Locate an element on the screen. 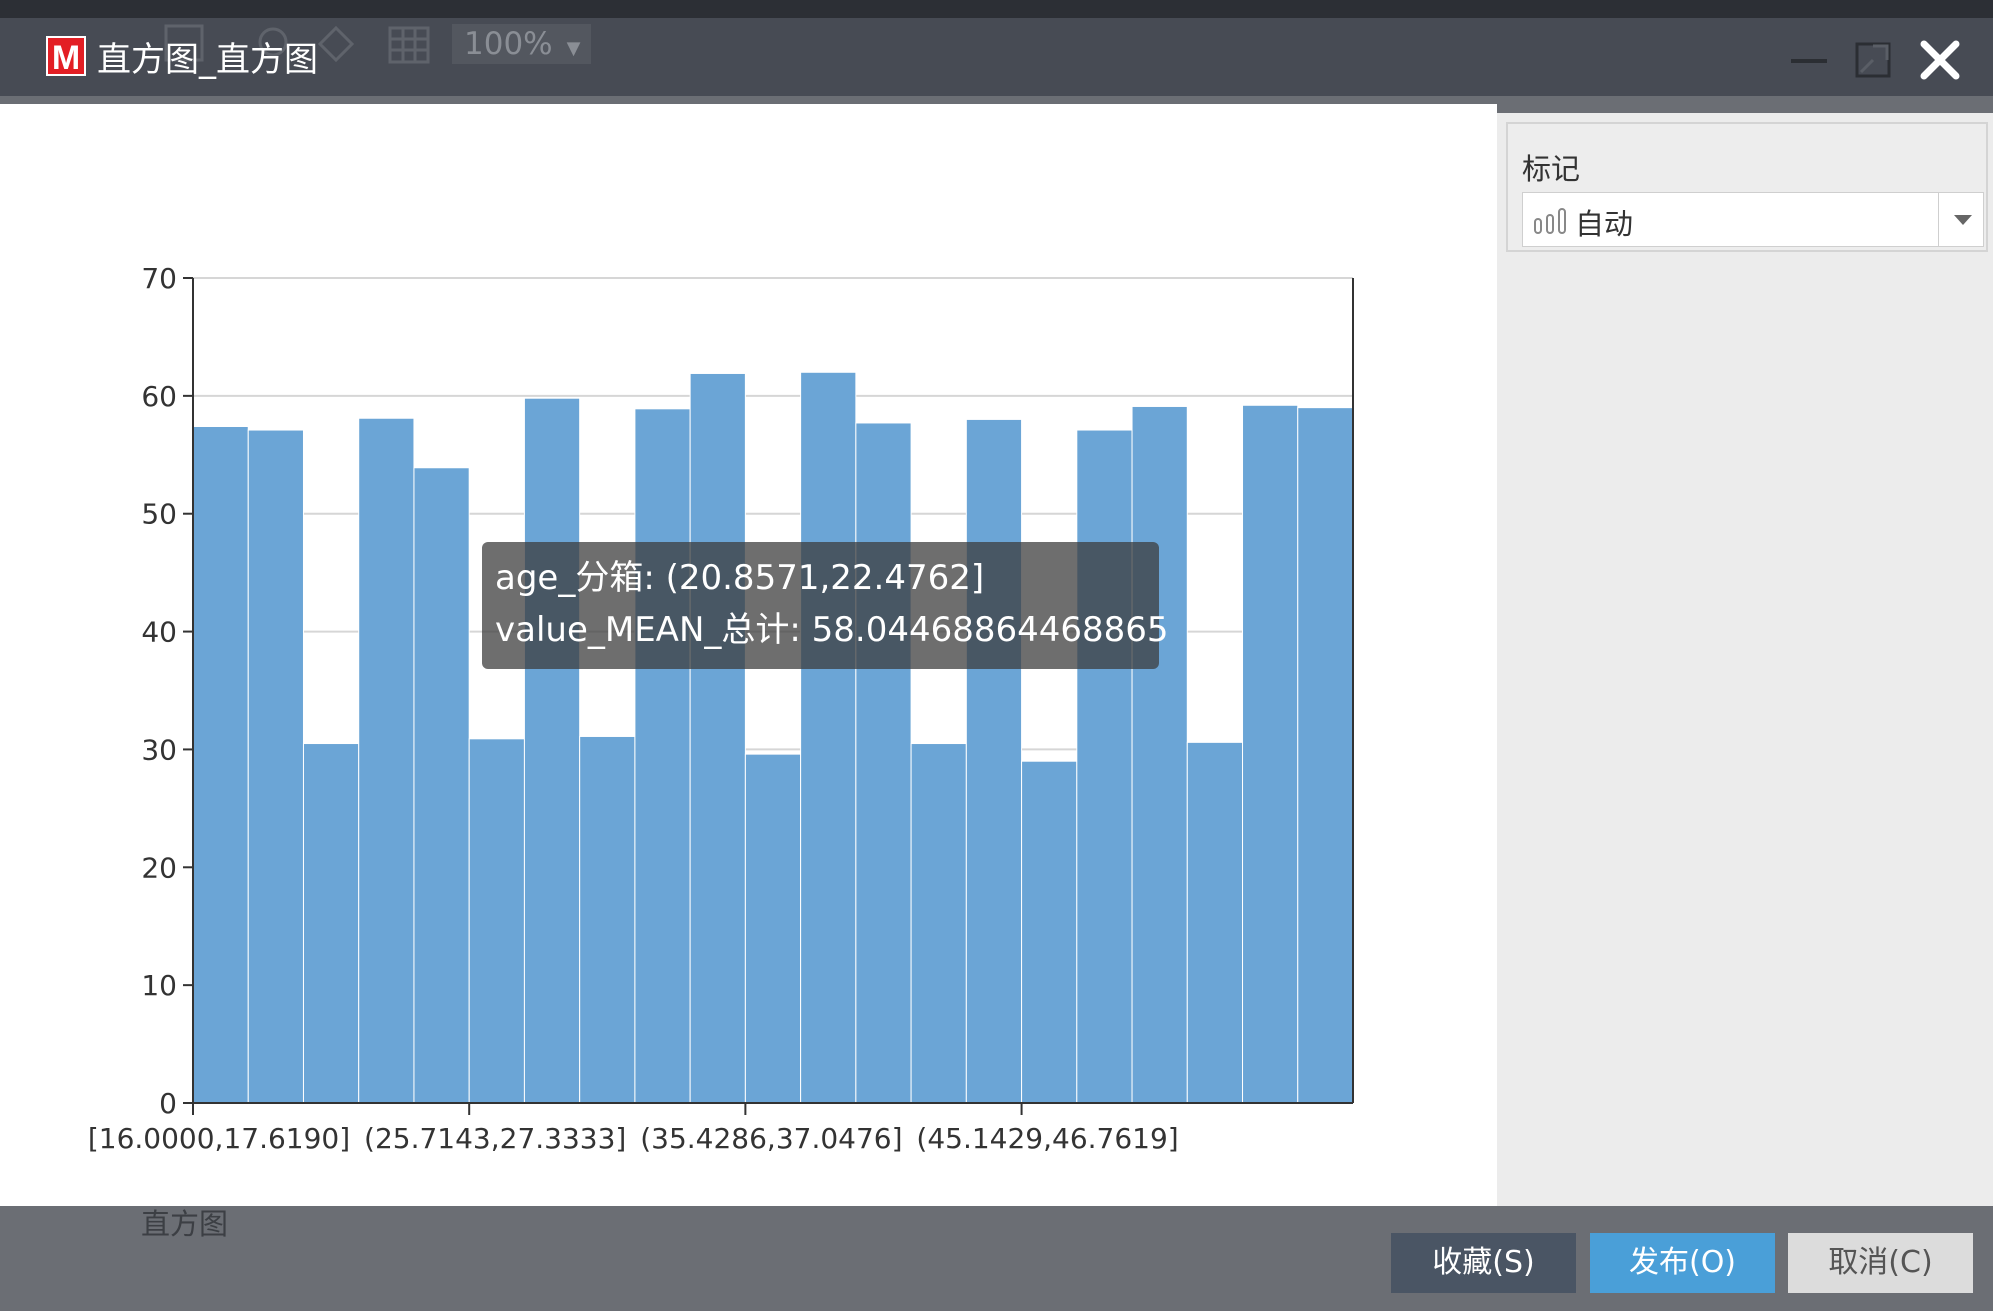 The height and width of the screenshot is (1311, 1993). tooltip-bin: age_分箱: (20.8571,22.4762] is located at coordinates (740, 578).